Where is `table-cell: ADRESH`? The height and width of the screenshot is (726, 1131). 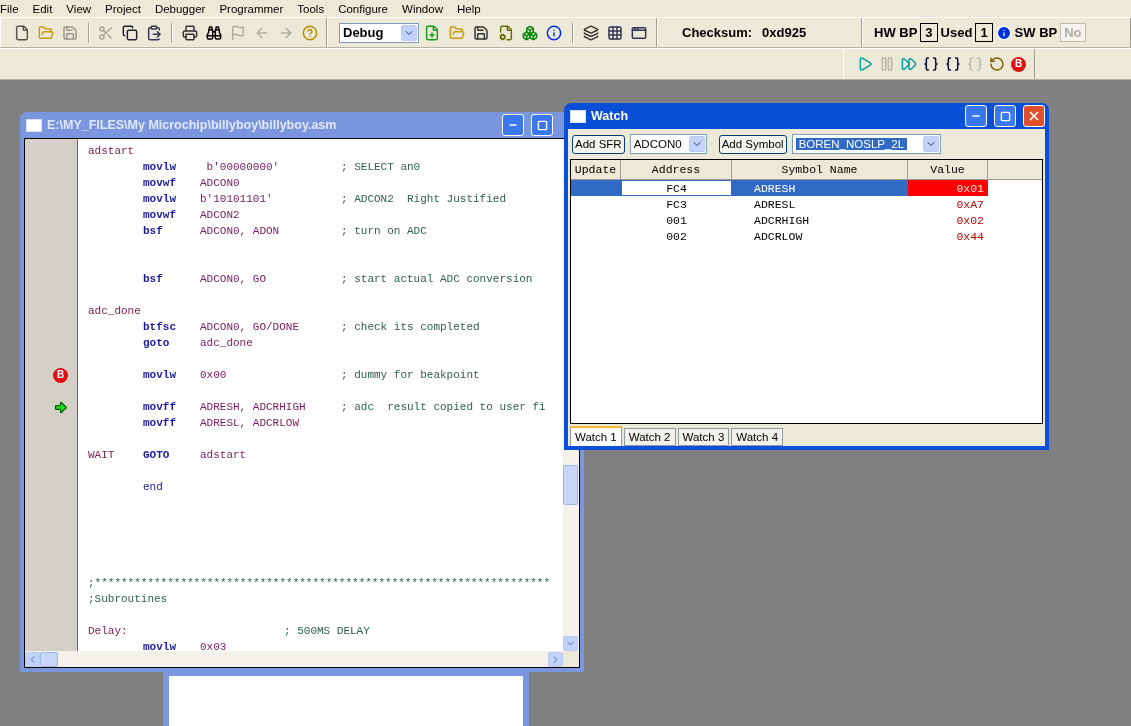 table-cell: ADRESH is located at coordinates (820, 188).